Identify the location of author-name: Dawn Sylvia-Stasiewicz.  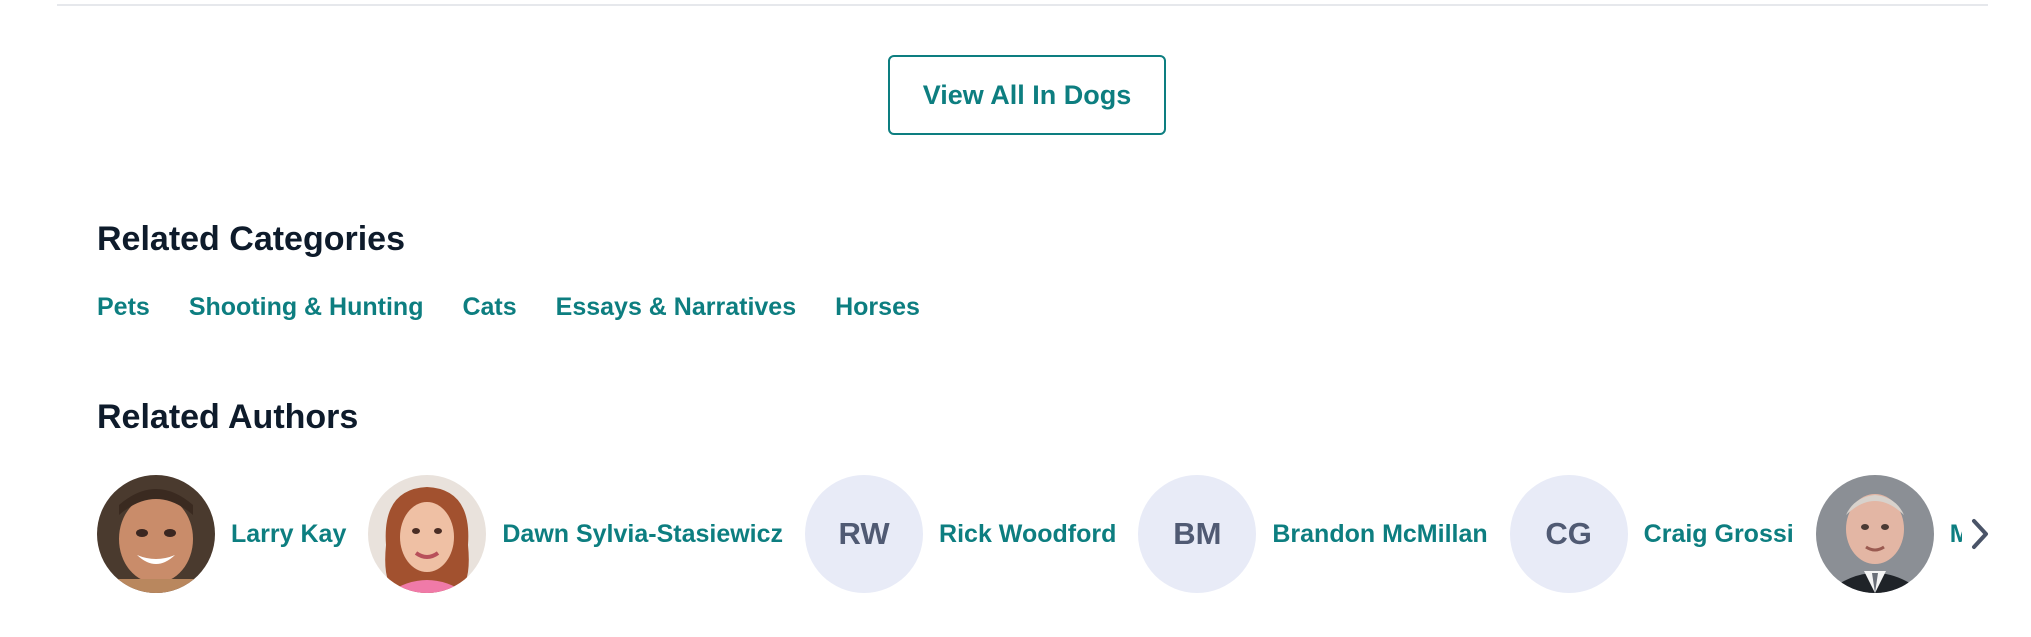
(642, 534).